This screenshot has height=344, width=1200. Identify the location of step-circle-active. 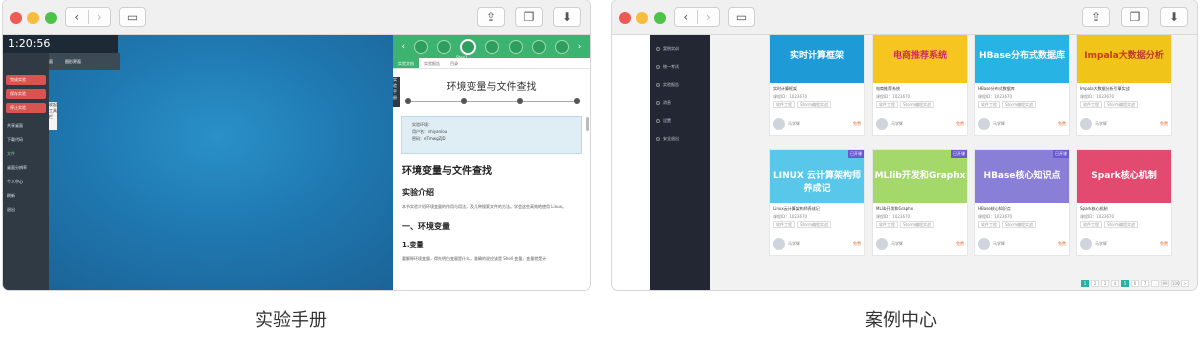
(468, 46).